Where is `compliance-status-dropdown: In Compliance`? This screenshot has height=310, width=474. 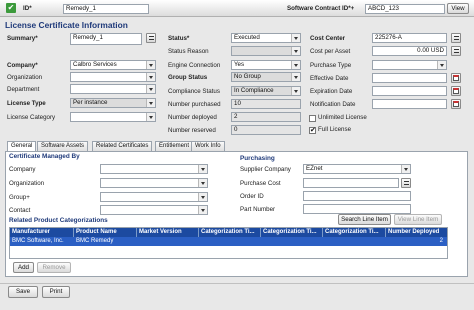
compliance-status-dropdown: In Compliance is located at coordinates (266, 91).